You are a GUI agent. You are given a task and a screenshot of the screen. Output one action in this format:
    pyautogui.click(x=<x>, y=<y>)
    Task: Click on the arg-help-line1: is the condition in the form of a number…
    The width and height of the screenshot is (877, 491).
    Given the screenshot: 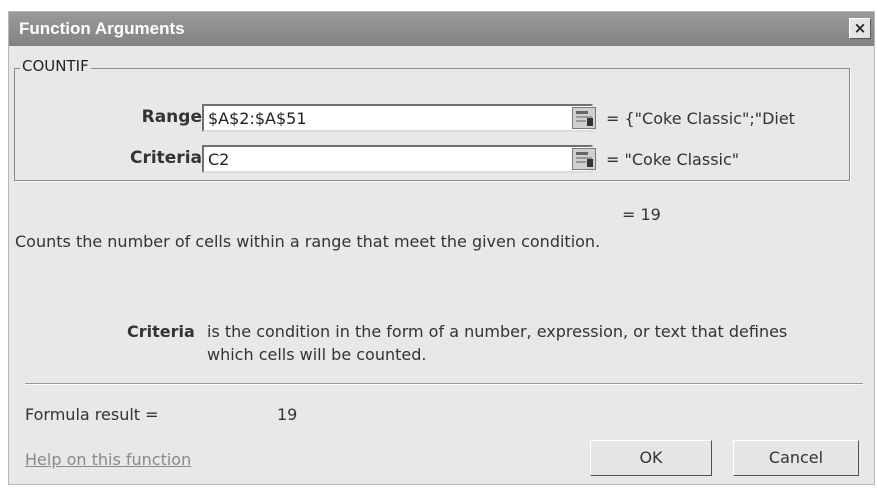 What is the action you would take?
    pyautogui.click(x=497, y=331)
    